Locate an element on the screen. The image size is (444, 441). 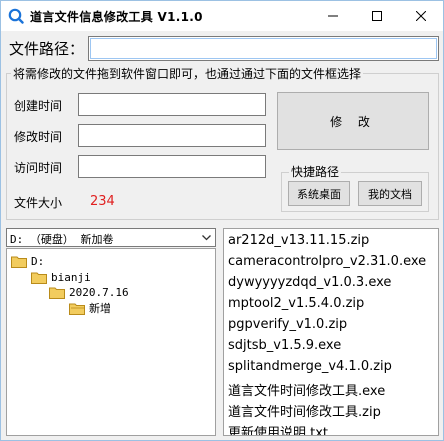
desktop-button: 系统桌面 is located at coordinates (319, 193).